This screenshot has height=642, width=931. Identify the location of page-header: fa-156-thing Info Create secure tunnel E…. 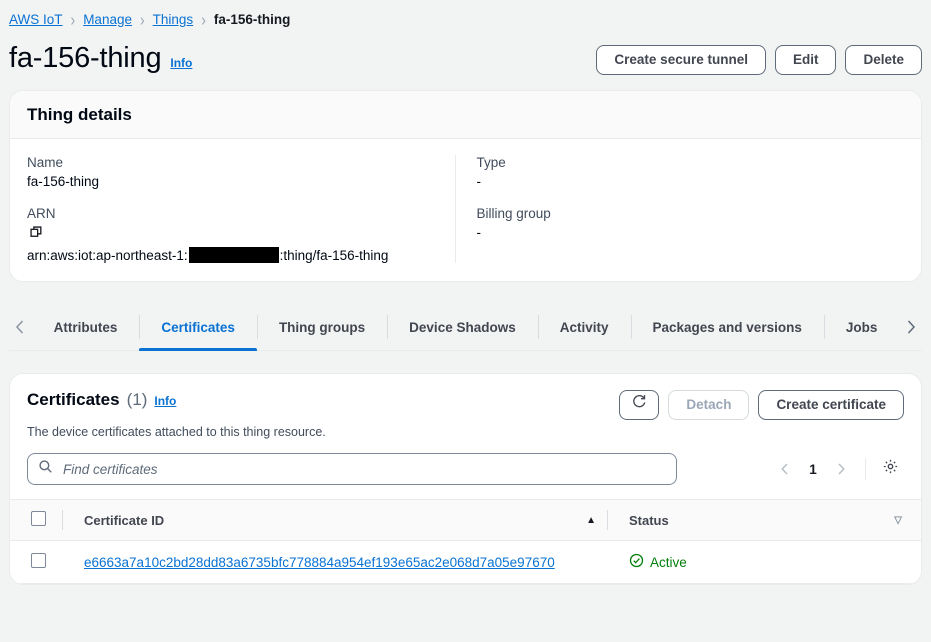
(465, 53).